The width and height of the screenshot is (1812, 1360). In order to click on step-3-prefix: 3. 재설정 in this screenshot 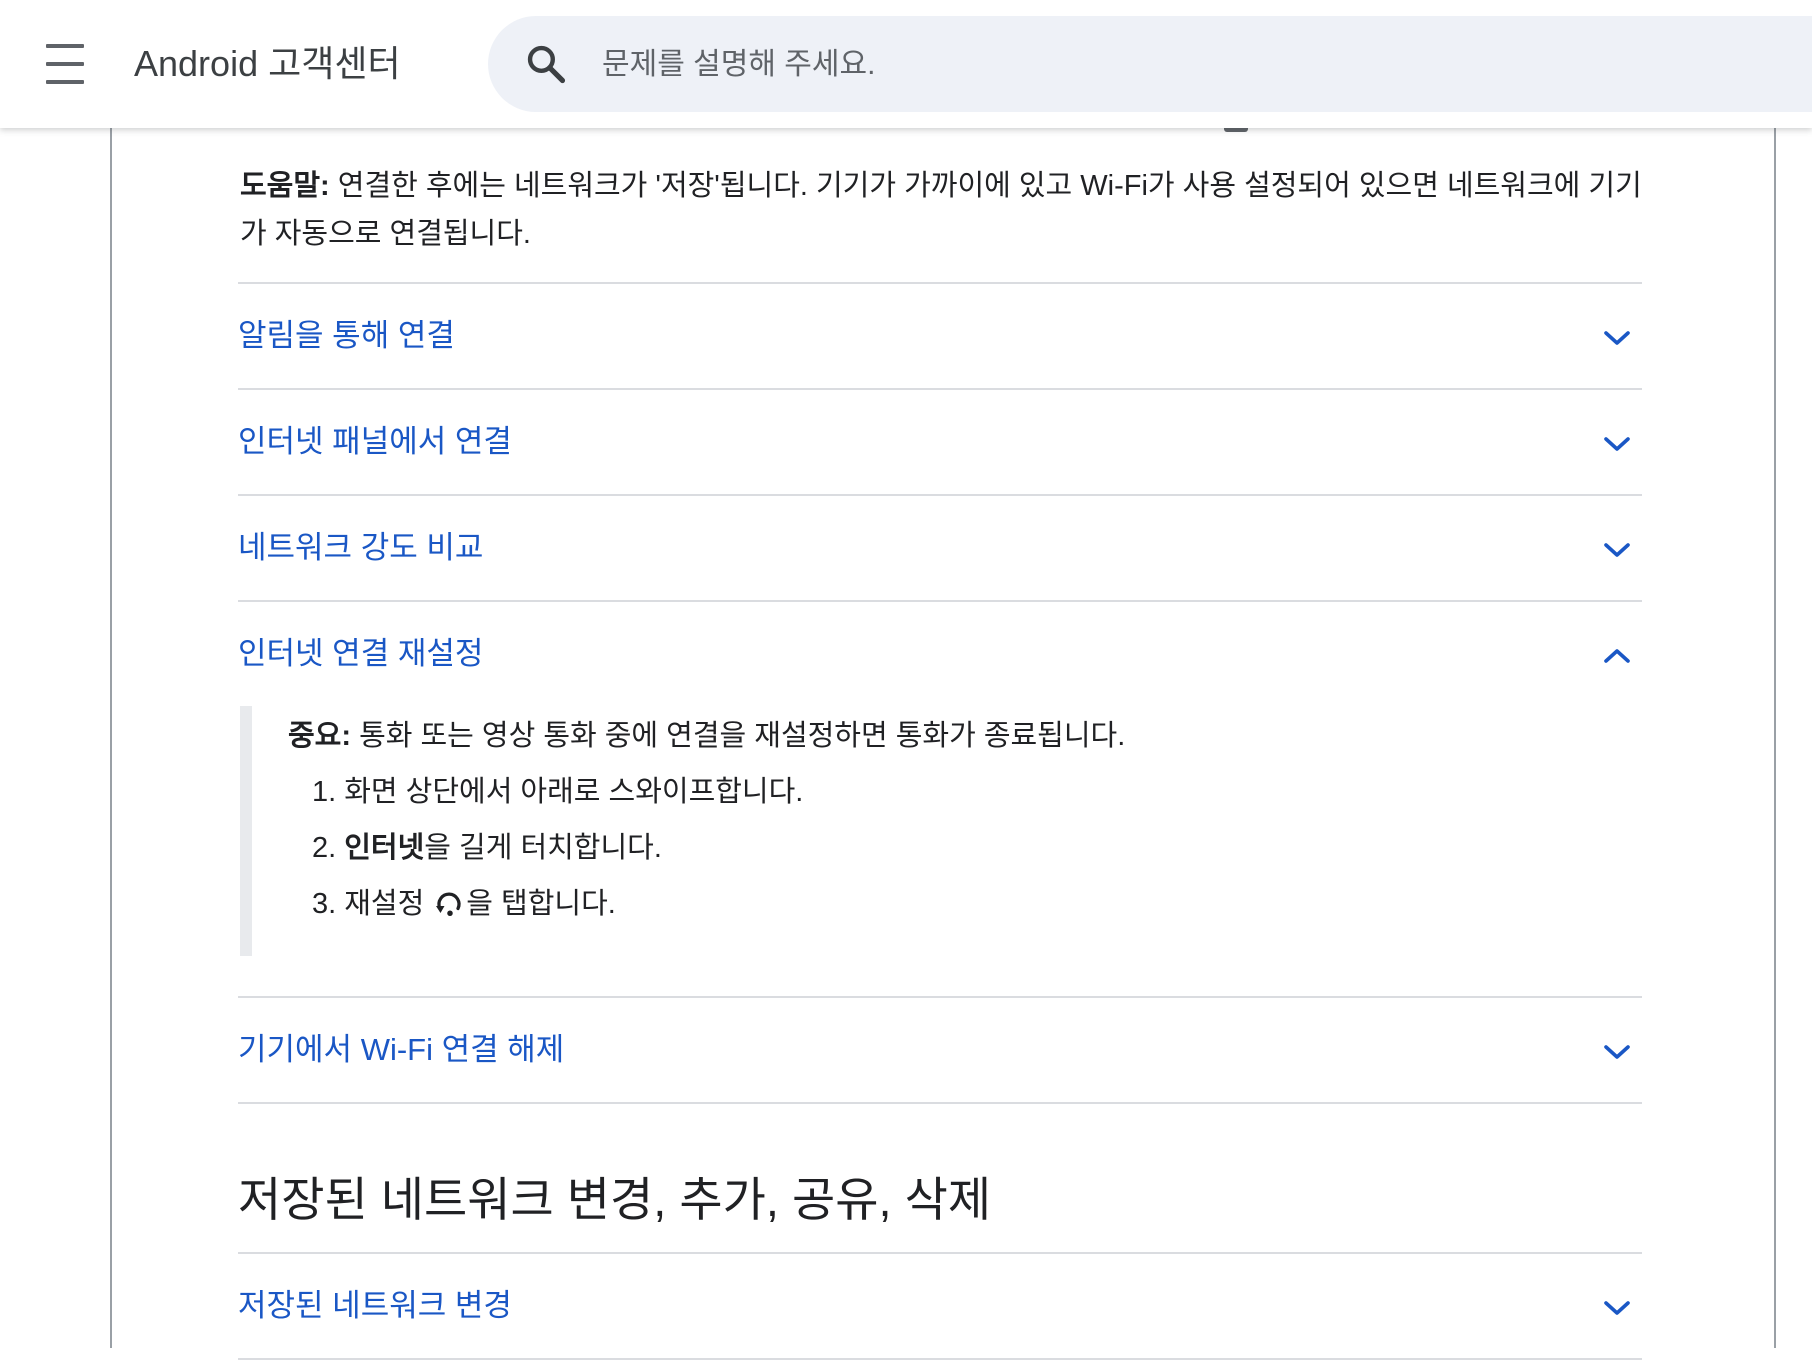, I will do `click(368, 904)`.